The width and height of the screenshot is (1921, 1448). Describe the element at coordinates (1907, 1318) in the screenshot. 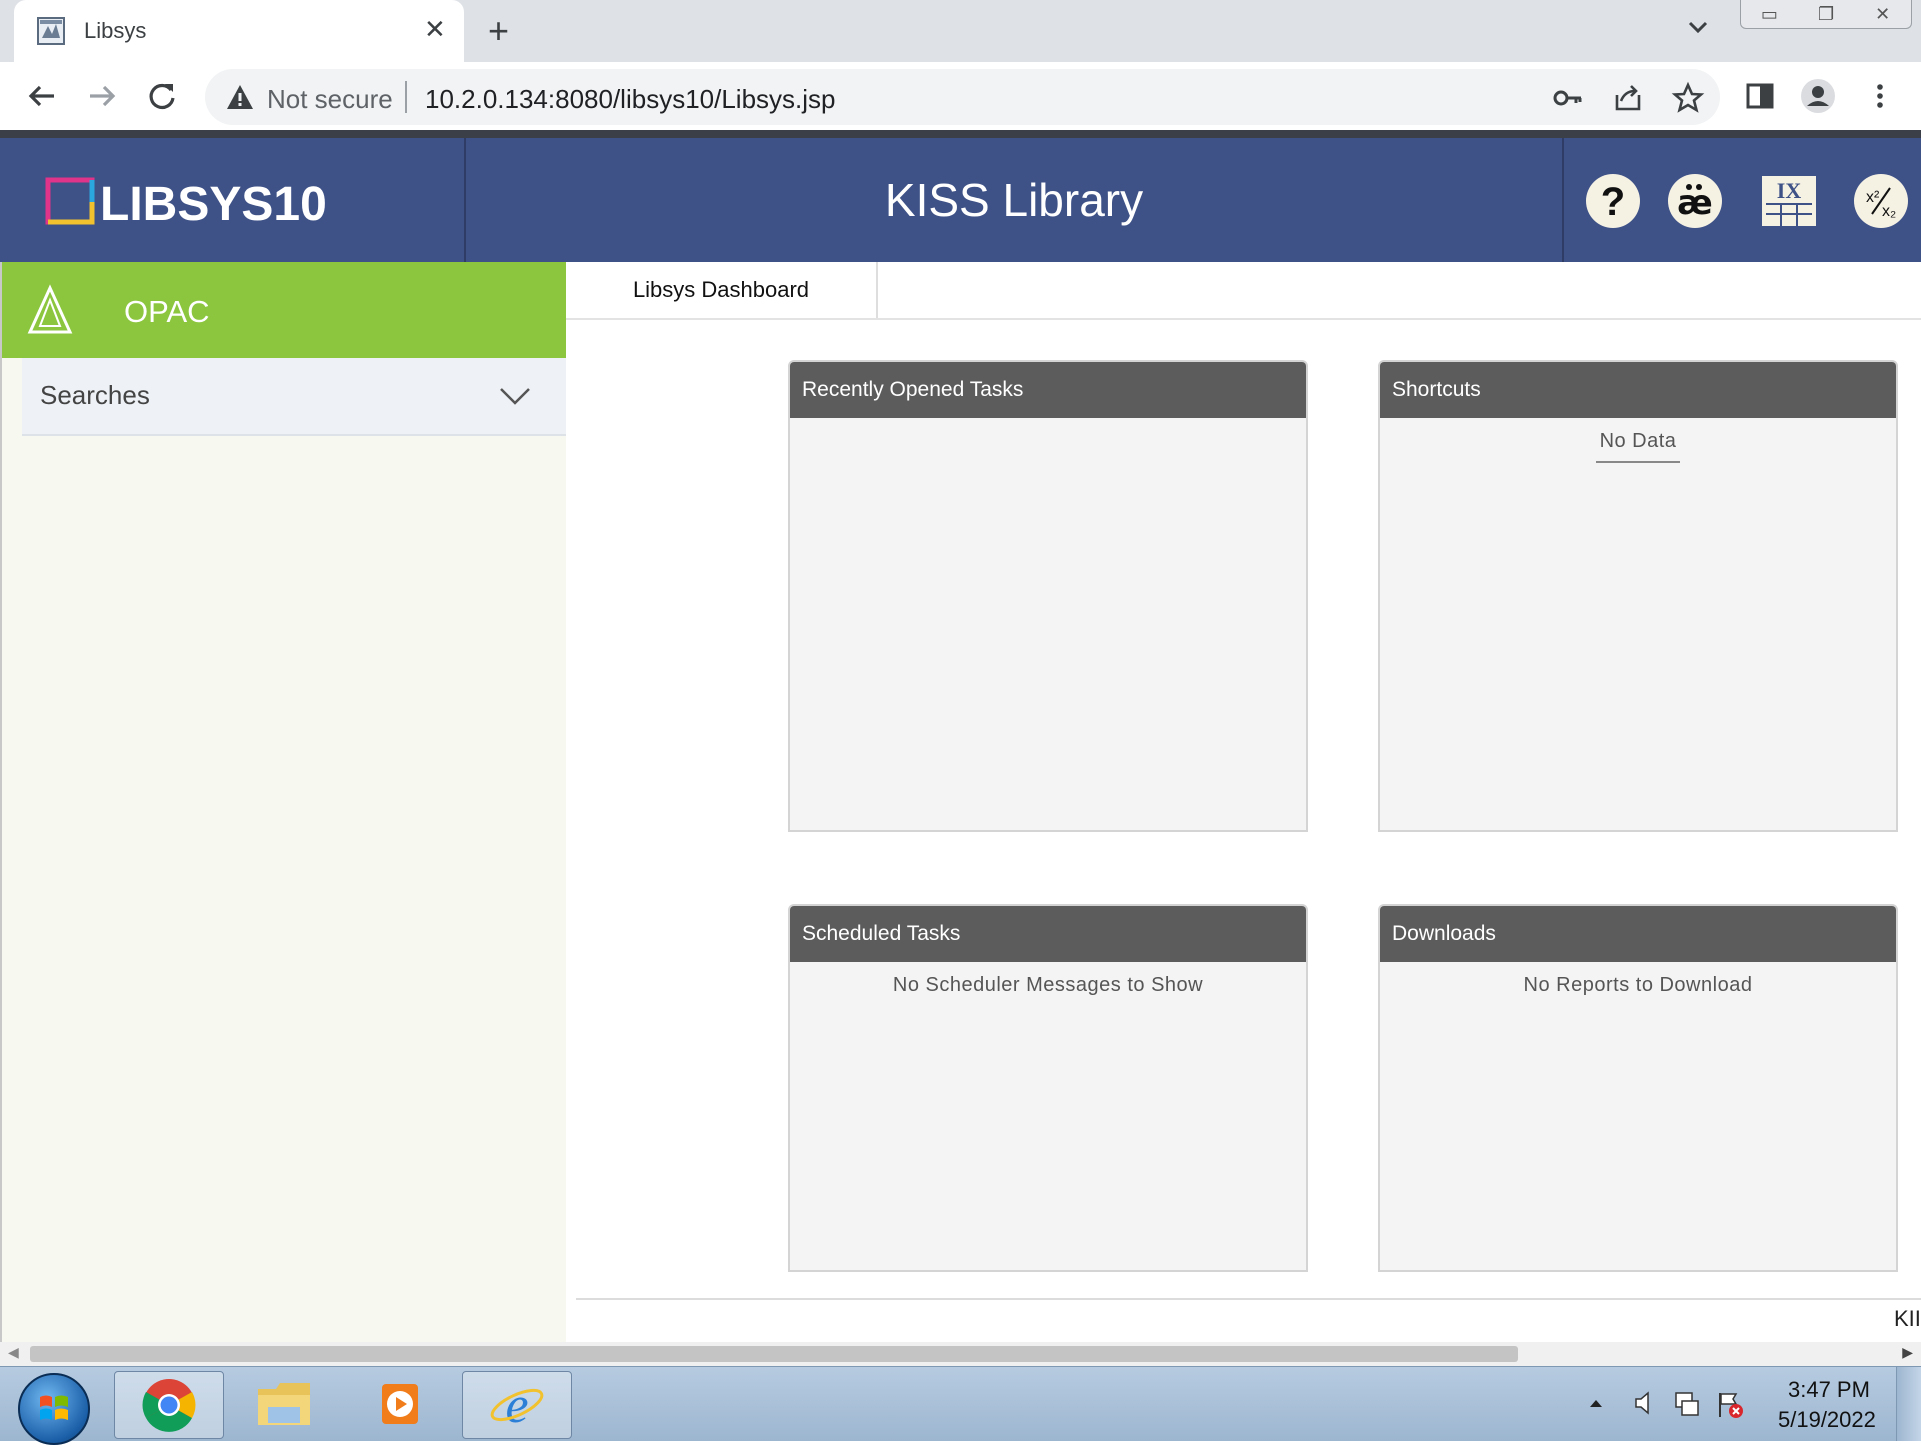

I see `footer-text: KII` at that location.